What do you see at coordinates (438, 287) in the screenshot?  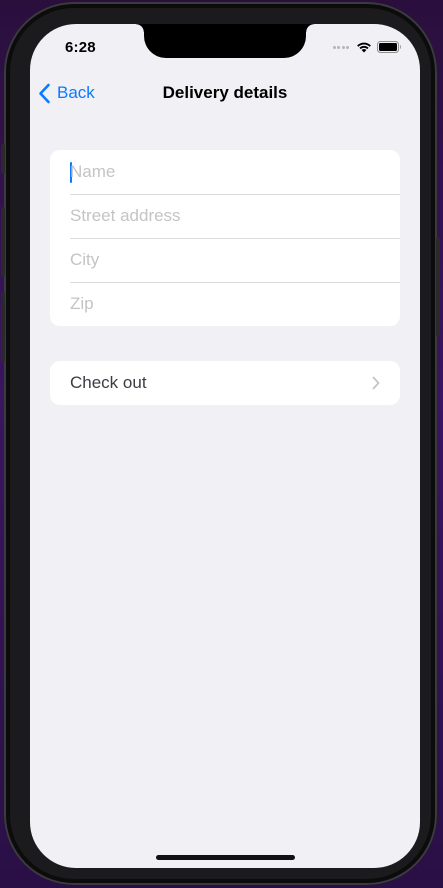 I see `power-button` at bounding box center [438, 287].